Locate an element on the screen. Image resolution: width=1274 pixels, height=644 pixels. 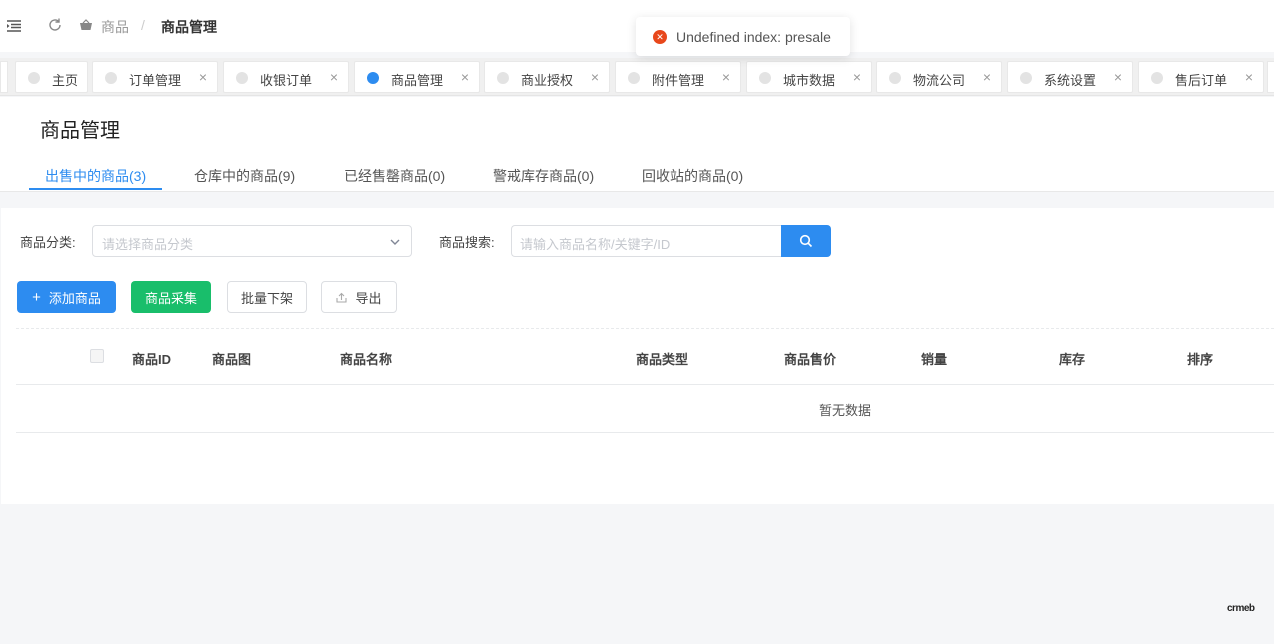
tab-business-auth: 商业授权 × is located at coordinates (547, 77).